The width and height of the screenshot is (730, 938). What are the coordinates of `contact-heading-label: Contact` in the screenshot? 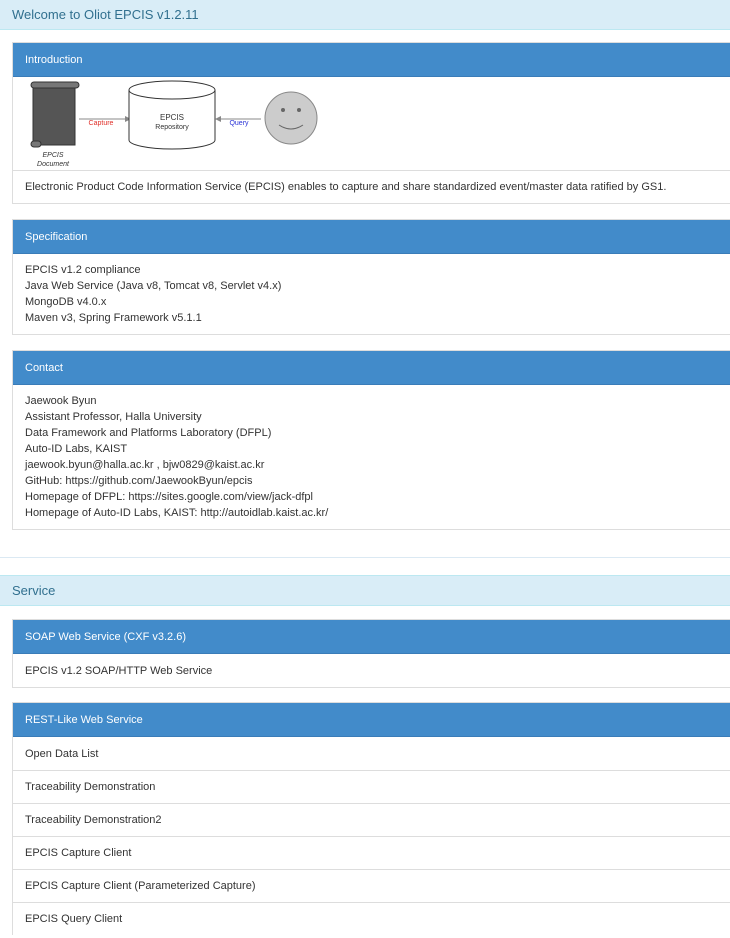 It's located at (44, 367).